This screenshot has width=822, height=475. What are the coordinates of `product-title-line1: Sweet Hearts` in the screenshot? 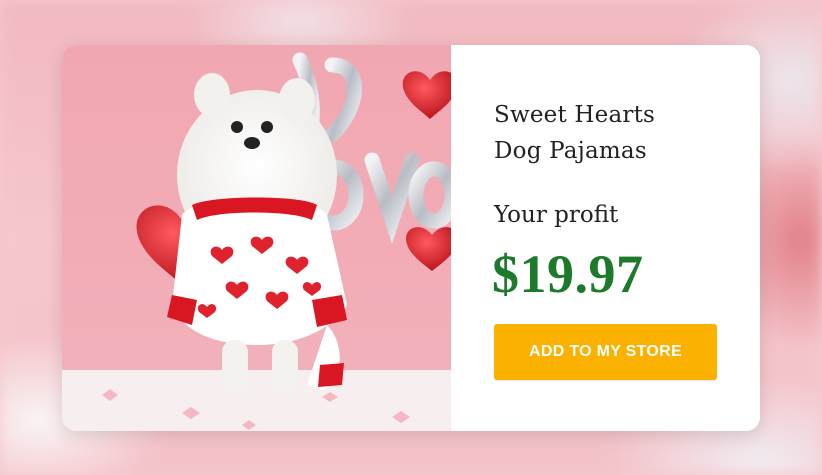 It's located at (575, 115).